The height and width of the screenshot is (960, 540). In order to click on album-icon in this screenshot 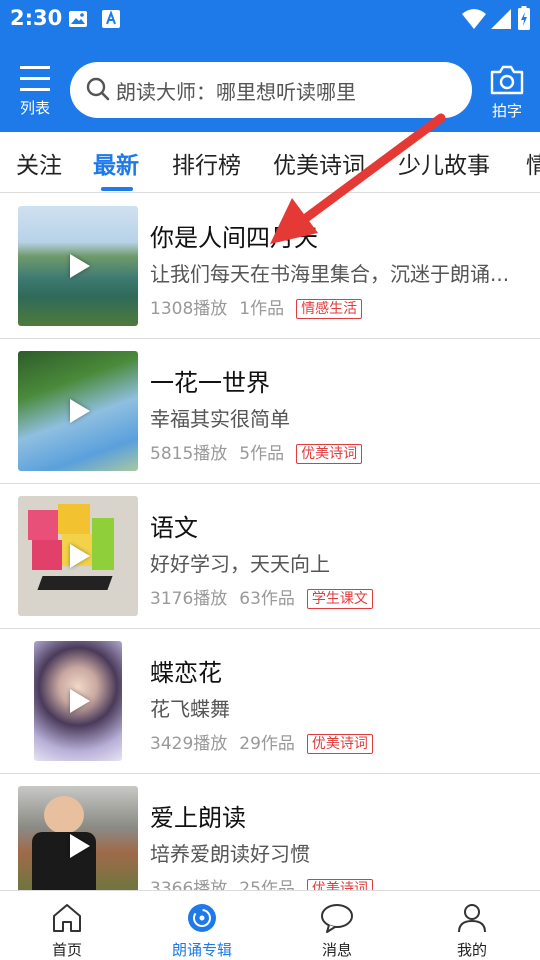, I will do `click(202, 918)`.